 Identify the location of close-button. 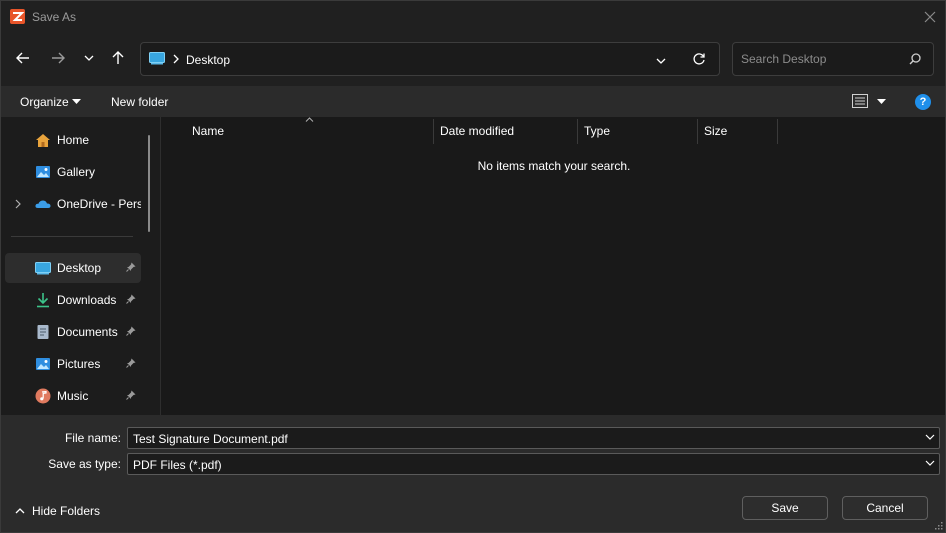
(930, 16).